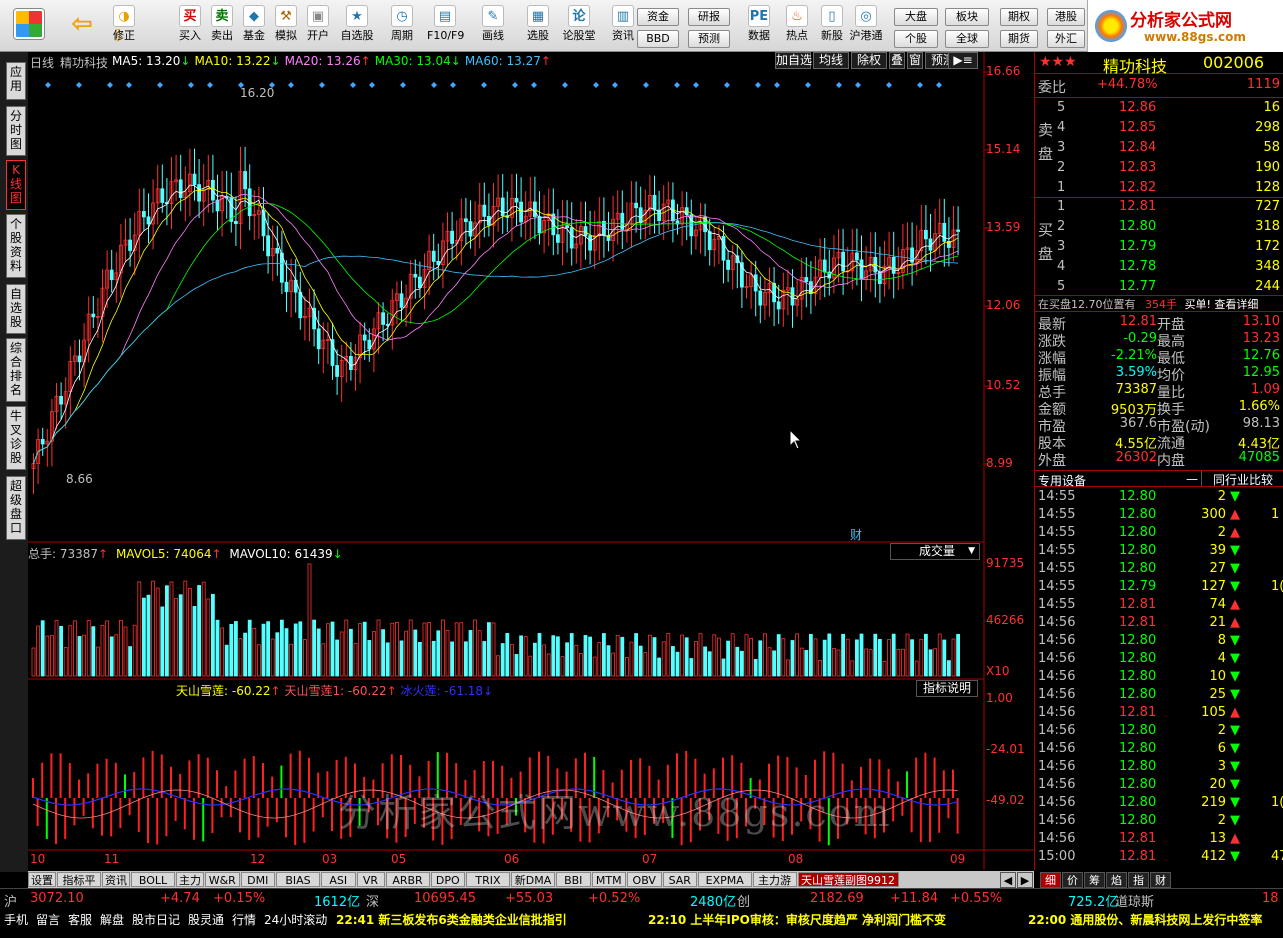  I want to click on kline-btn-4: 窗, so click(915, 60).